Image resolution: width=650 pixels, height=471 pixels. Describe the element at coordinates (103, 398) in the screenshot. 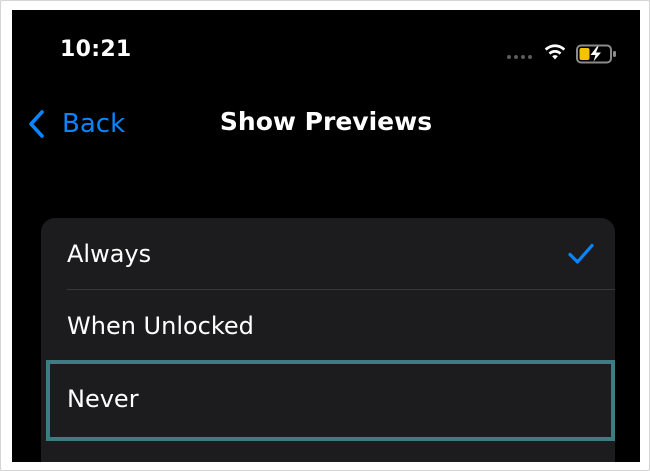

I see `option-label: Never` at that location.